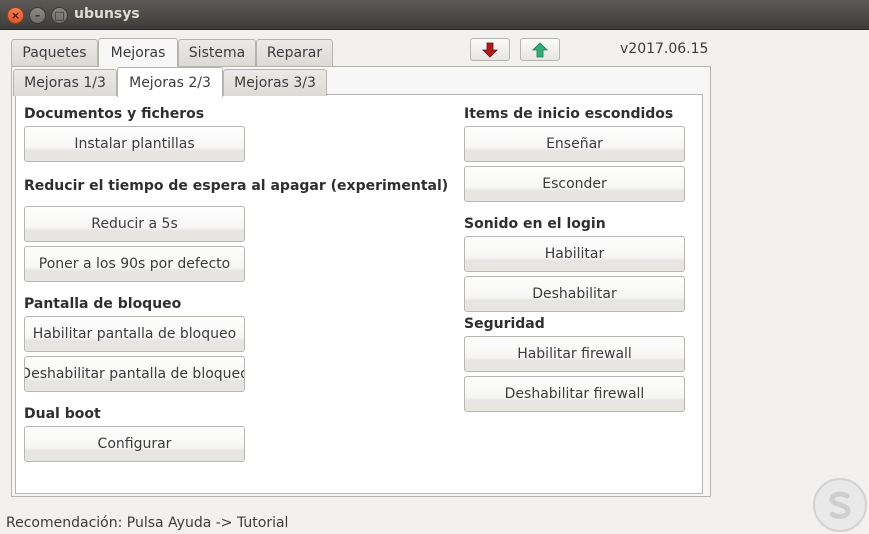 This screenshot has height=534, width=869. I want to click on lockscreen-section-title: Pantalla de bloqueo, so click(103, 304).